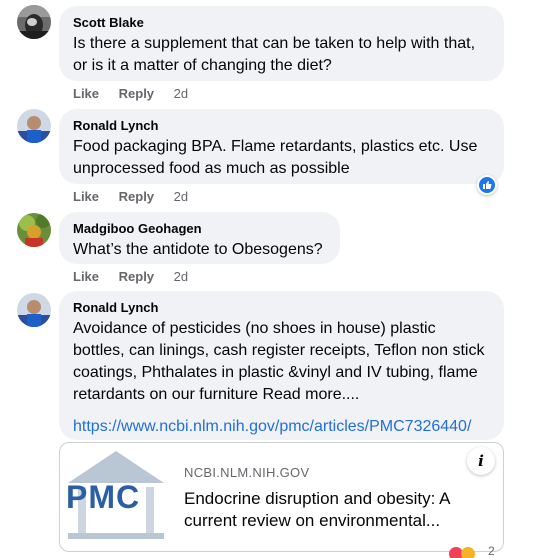 The width and height of the screenshot is (550, 558). I want to click on thumbs-up-icon, so click(487, 185).